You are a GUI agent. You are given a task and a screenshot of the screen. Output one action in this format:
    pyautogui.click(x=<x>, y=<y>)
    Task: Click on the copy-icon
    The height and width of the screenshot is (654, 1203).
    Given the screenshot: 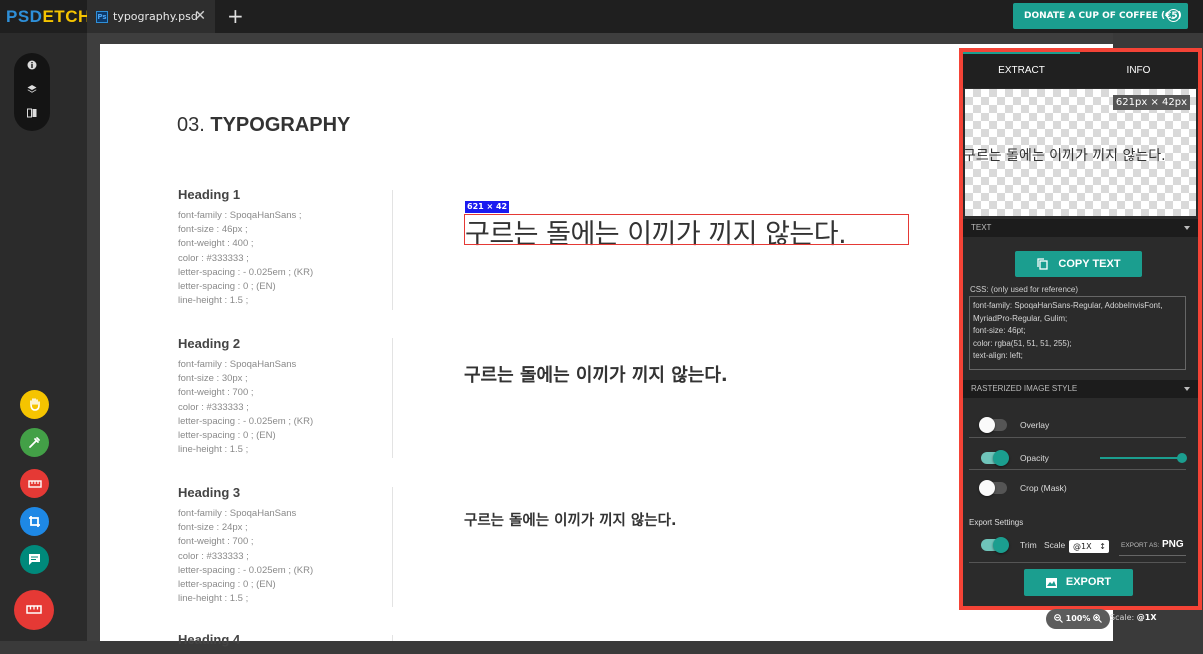 What is the action you would take?
    pyautogui.click(x=1042, y=264)
    